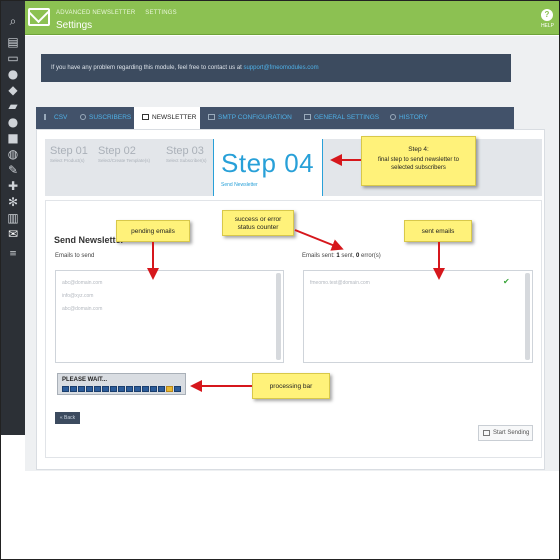 The height and width of the screenshot is (560, 560). What do you see at coordinates (258, 223) in the screenshot?
I see `note-status-counter: success or error status counter` at bounding box center [258, 223].